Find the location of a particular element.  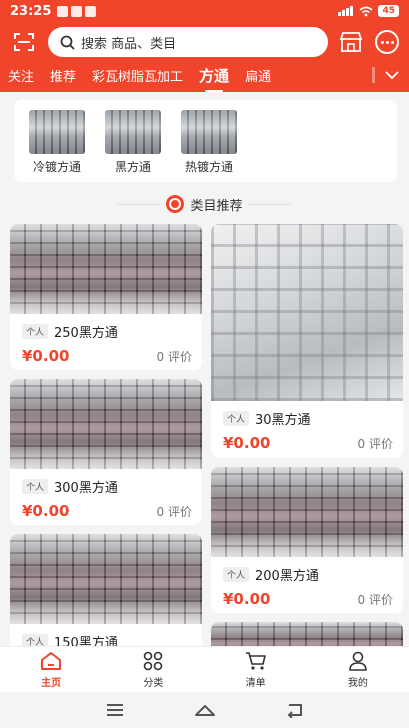

header: 23:25 45 搜索 商品、类目 关注 推荐 彩瓦树脂瓦加工 方通 扁通 is located at coordinates (204, 46).